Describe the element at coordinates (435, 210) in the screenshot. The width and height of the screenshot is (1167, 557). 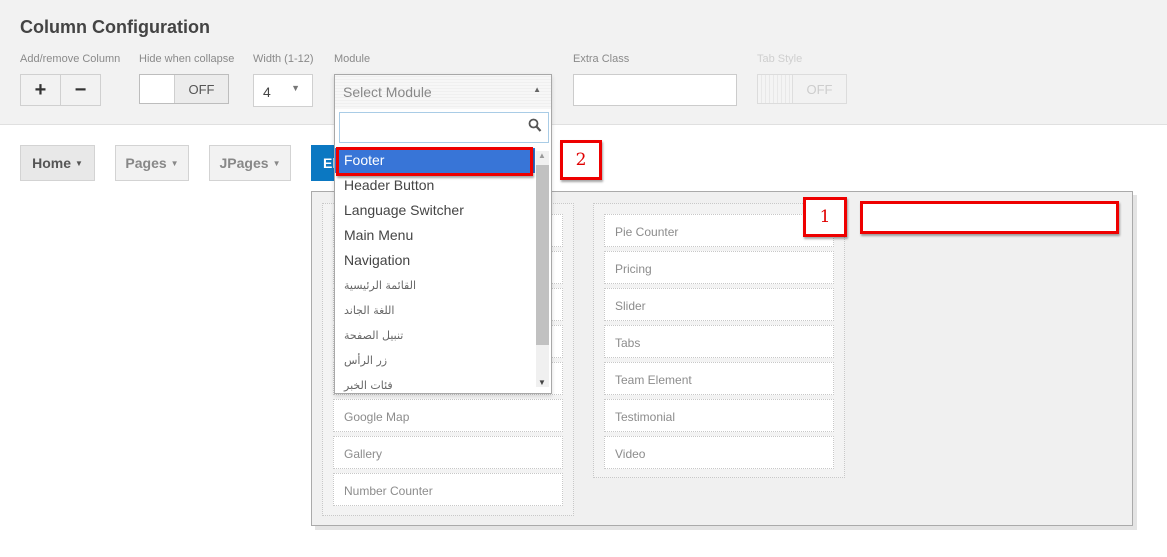
I see `option-language-switcher: Language Switcher` at that location.